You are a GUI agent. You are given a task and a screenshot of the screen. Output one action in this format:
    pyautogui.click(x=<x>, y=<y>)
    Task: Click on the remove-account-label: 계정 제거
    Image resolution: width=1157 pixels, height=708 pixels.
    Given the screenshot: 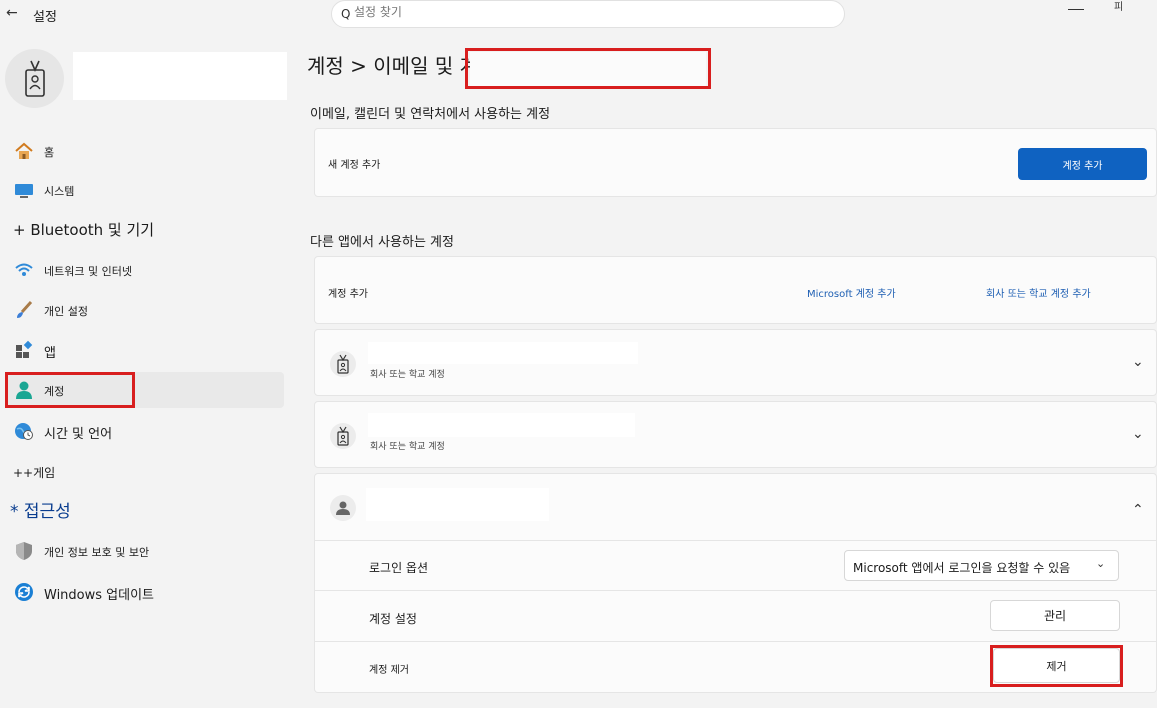 What is the action you would take?
    pyautogui.click(x=389, y=670)
    